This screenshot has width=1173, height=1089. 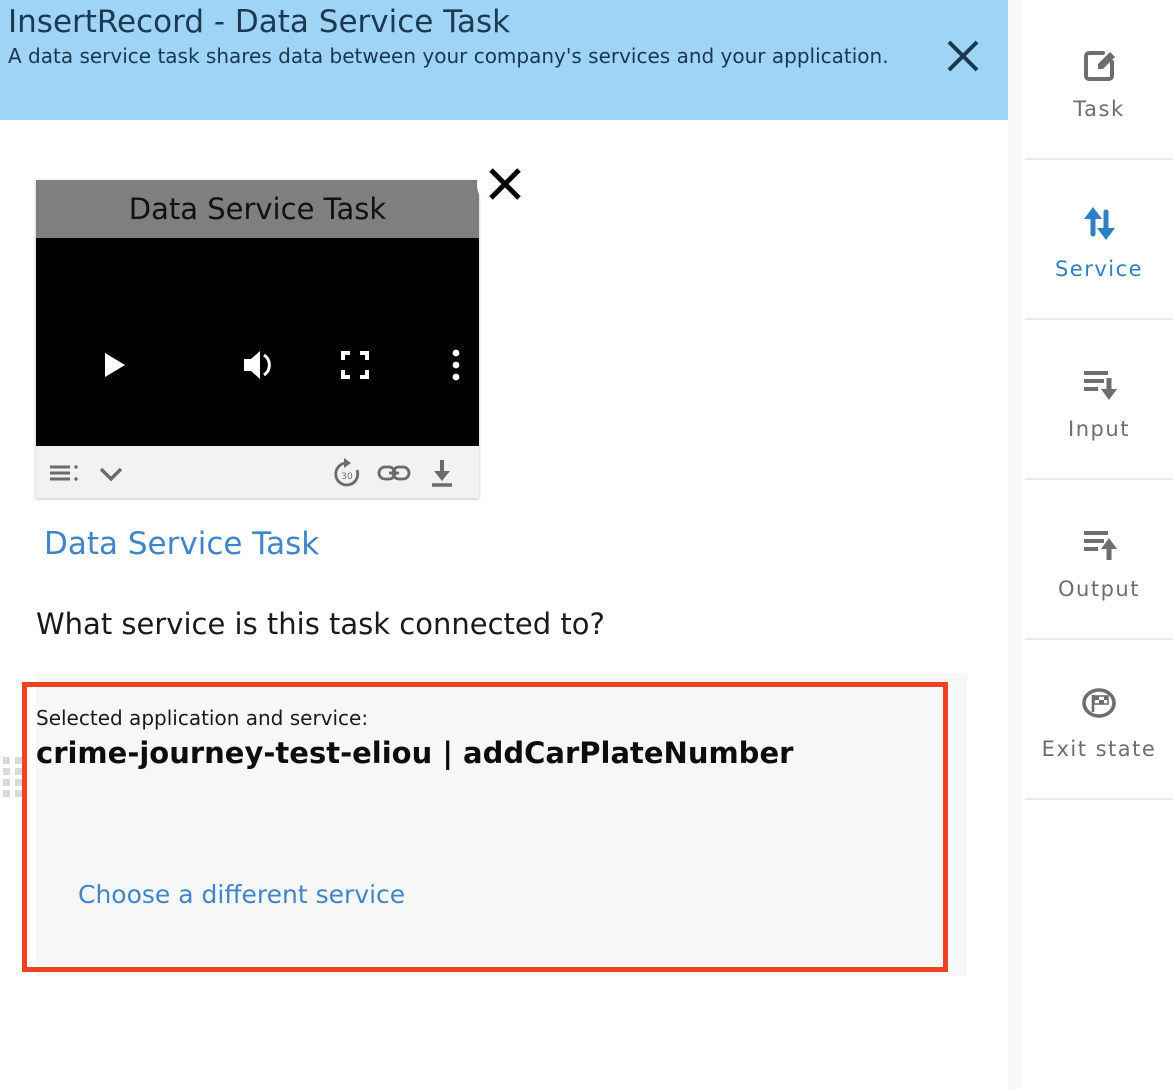 What do you see at coordinates (111, 473) in the screenshot?
I see `chevron-down-icon` at bounding box center [111, 473].